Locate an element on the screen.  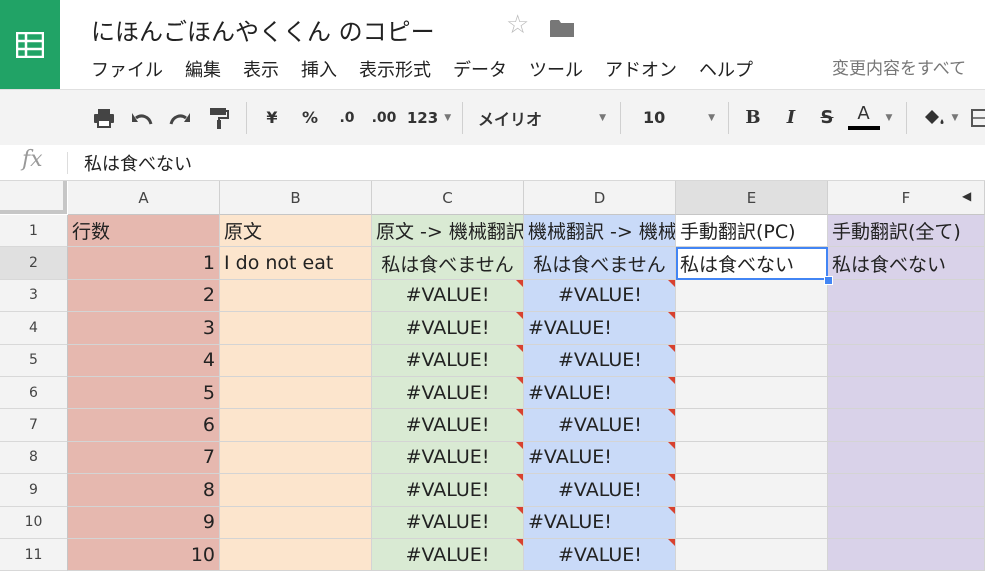
document-title: にほんごほんやくくん のコピー is located at coordinates (263, 29).